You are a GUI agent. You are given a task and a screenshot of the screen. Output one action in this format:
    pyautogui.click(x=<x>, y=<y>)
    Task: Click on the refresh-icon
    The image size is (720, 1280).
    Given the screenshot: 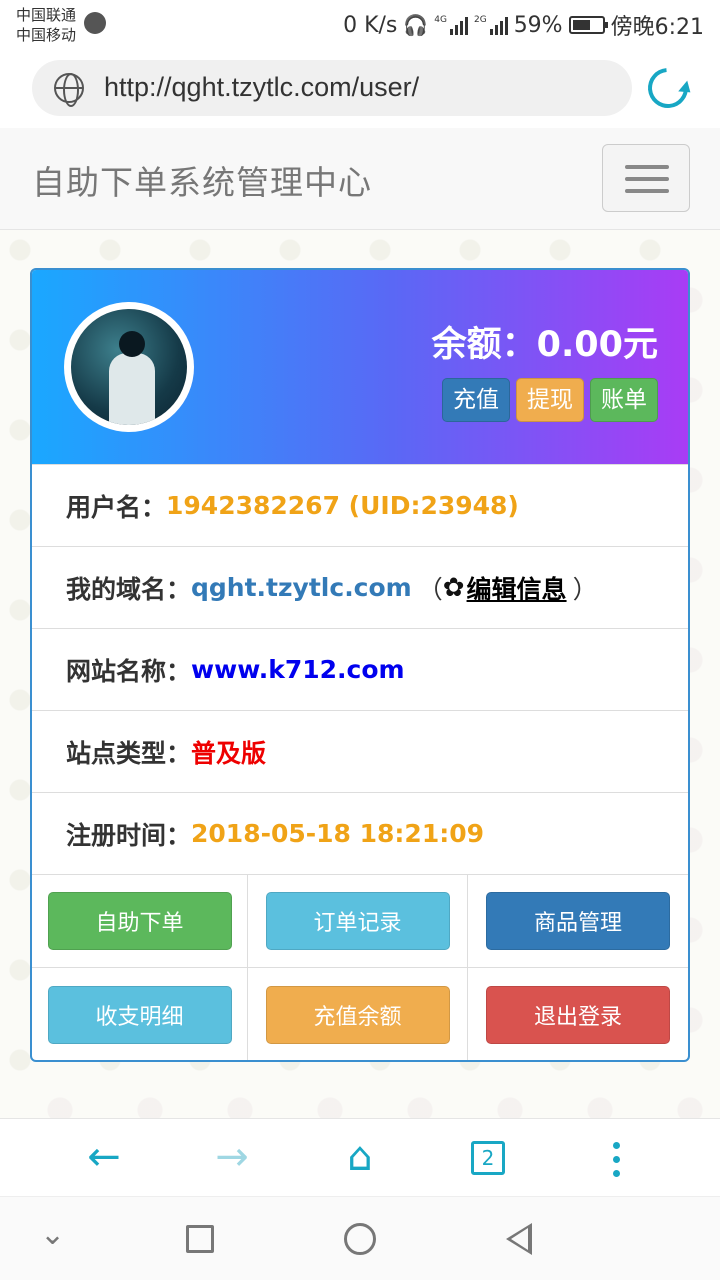 What is the action you would take?
    pyautogui.click(x=668, y=88)
    